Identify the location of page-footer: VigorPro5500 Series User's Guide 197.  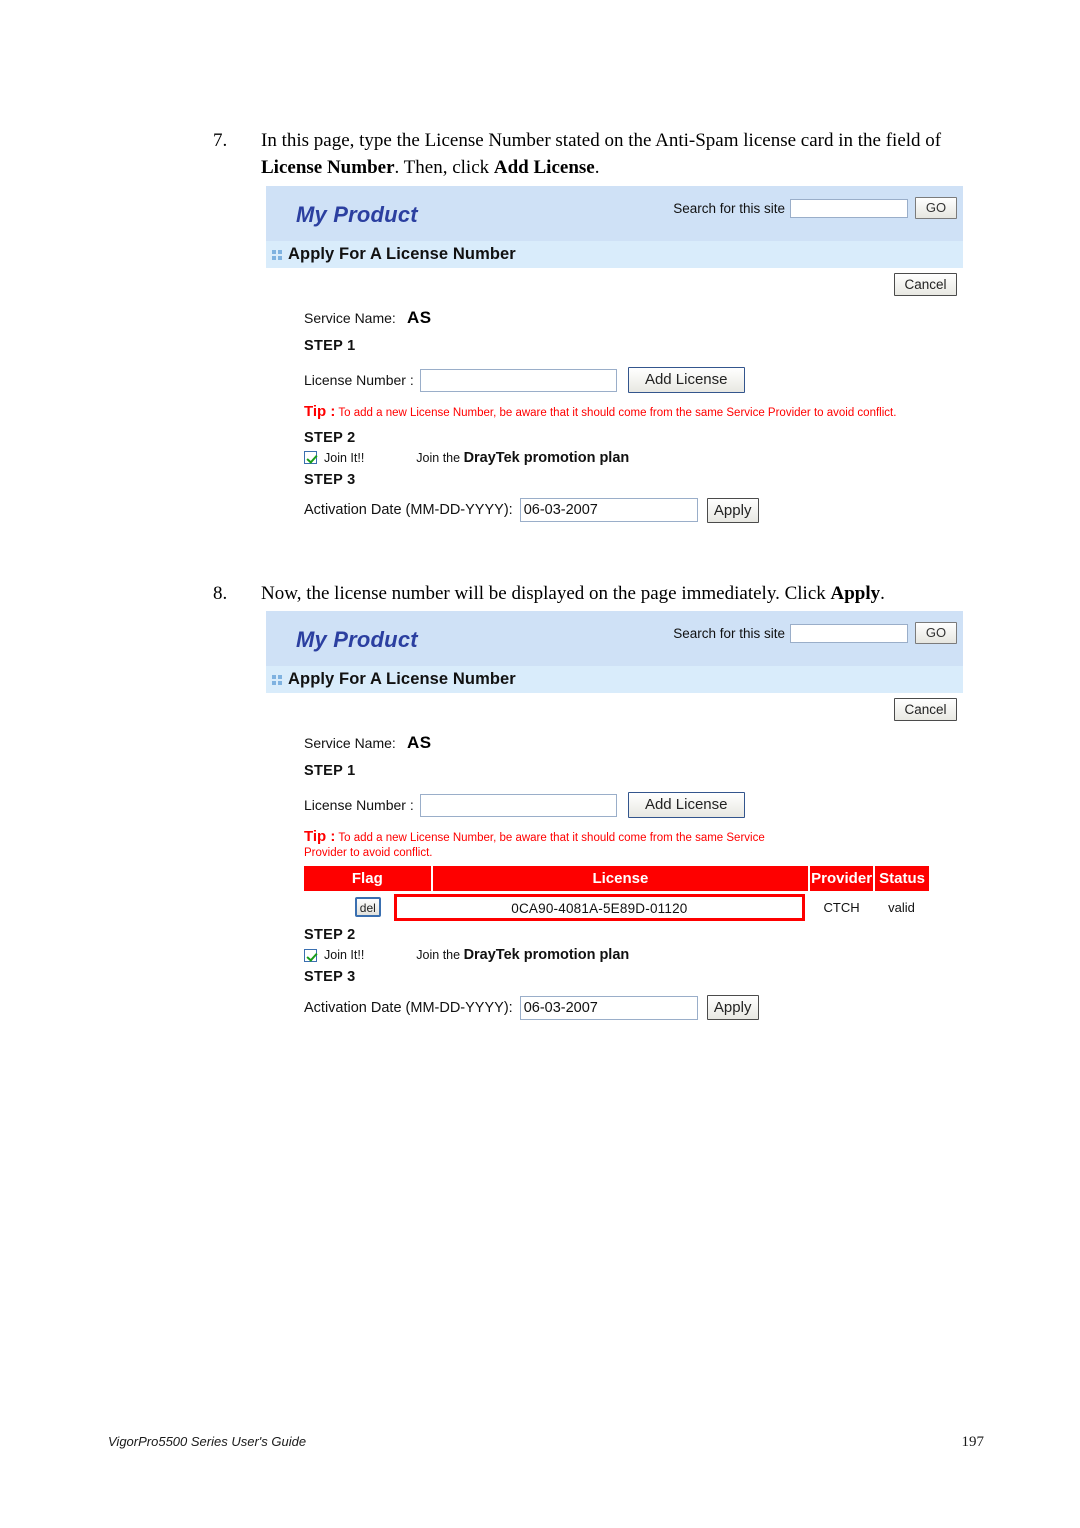
(546, 1442).